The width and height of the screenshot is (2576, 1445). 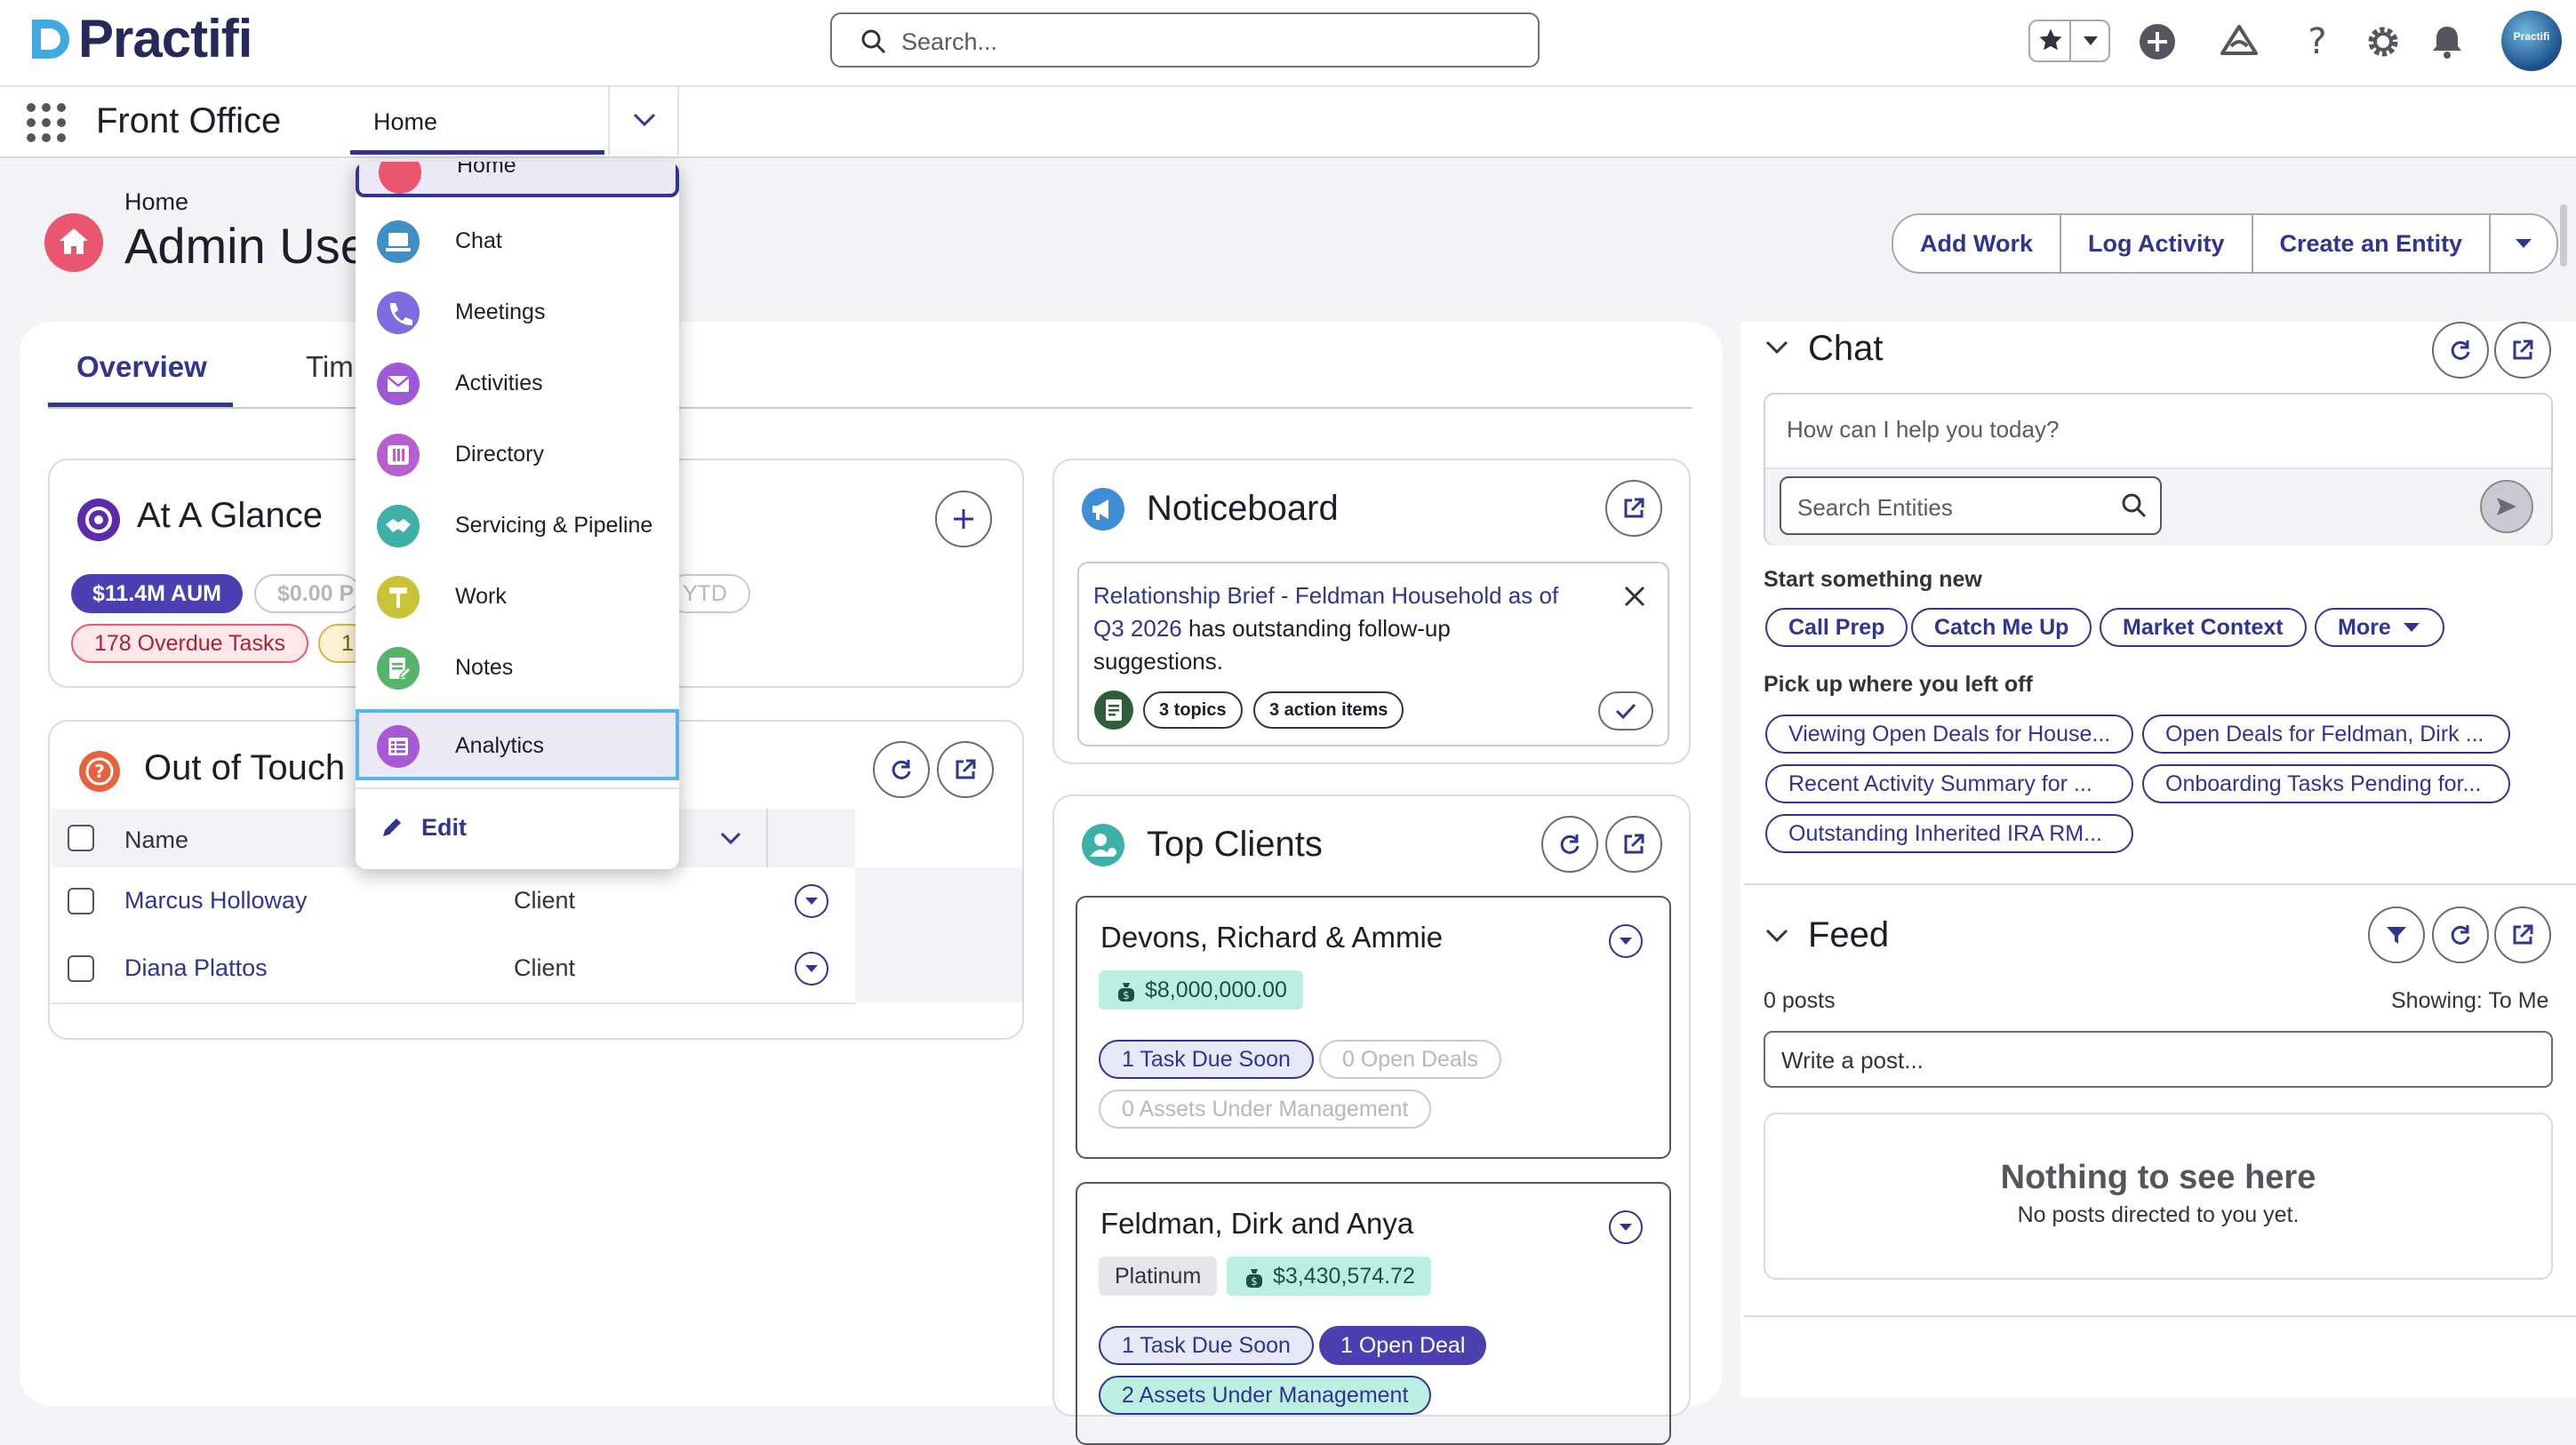 I want to click on log-activity-button: Log Activity, so click(x=2157, y=243).